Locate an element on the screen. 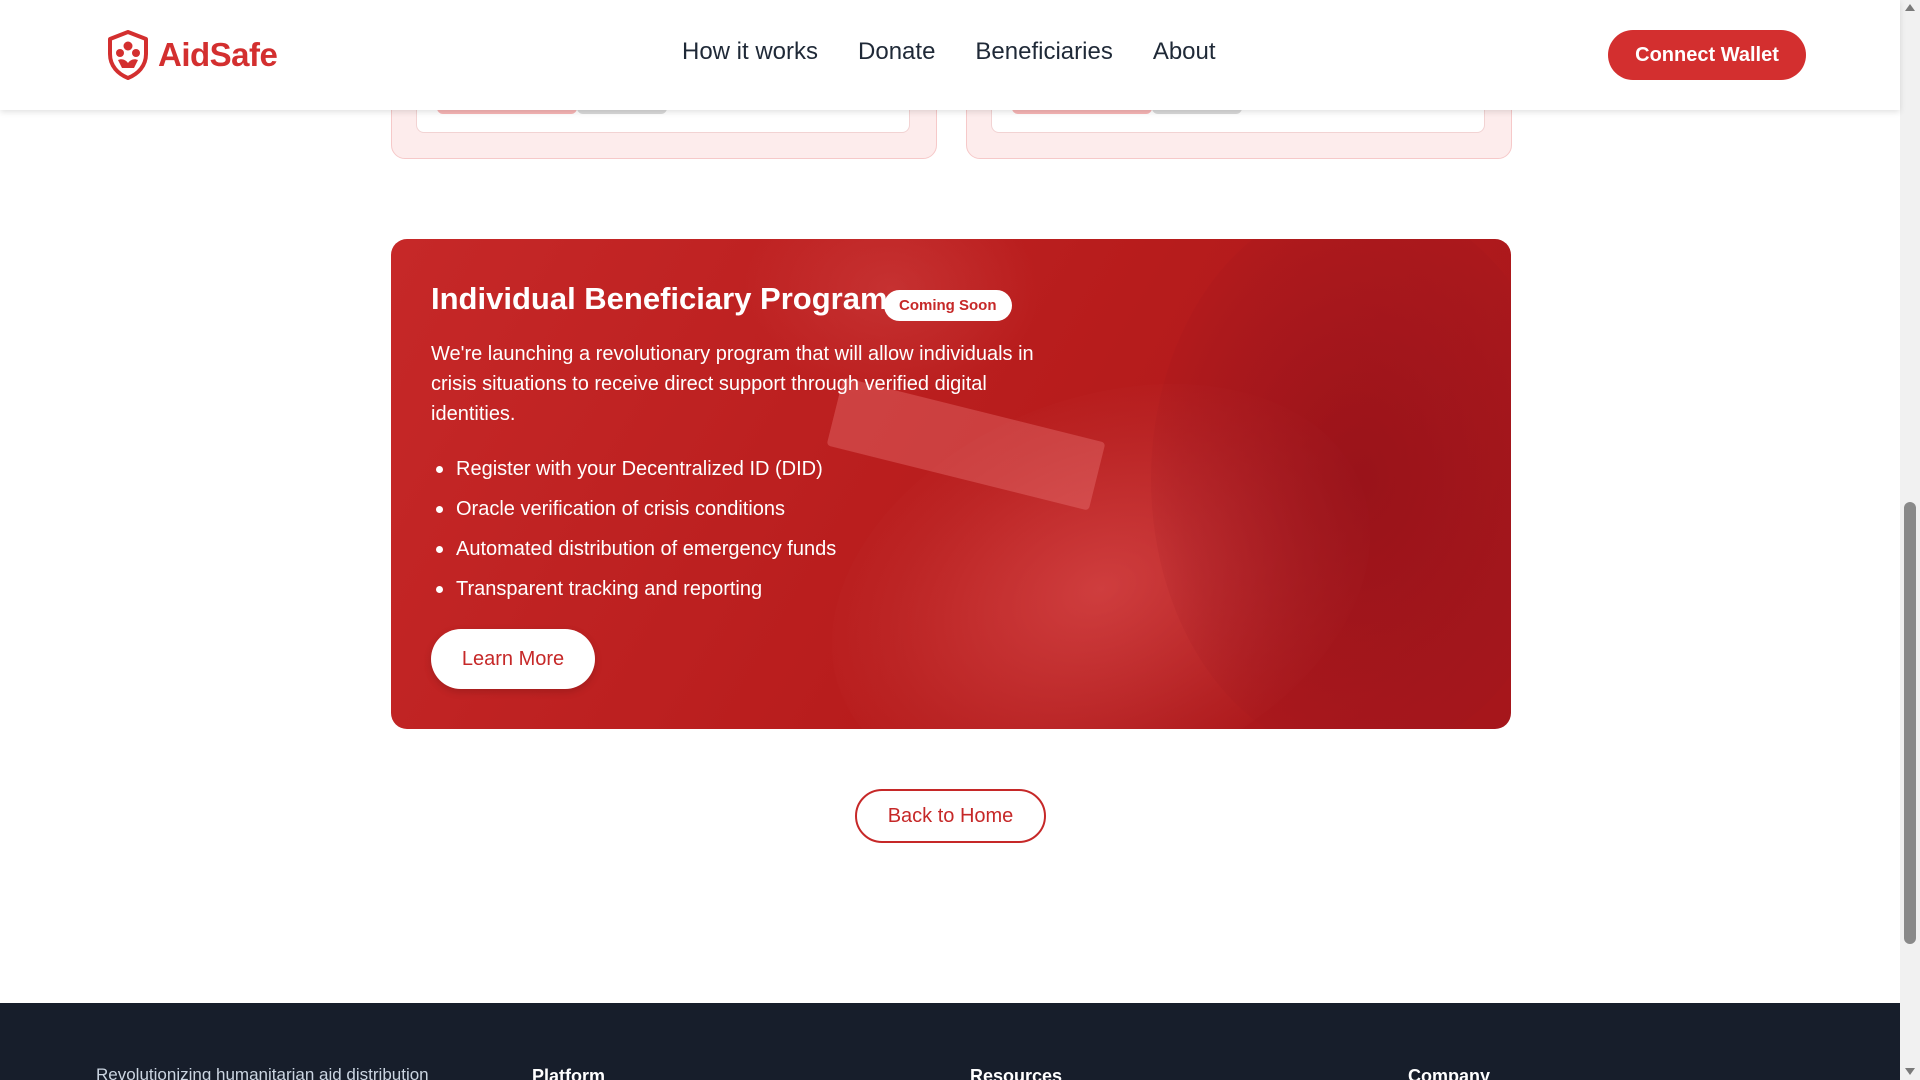 The height and width of the screenshot is (1080, 1920). footer-heading-company: Company is located at coordinates (1449, 1073).